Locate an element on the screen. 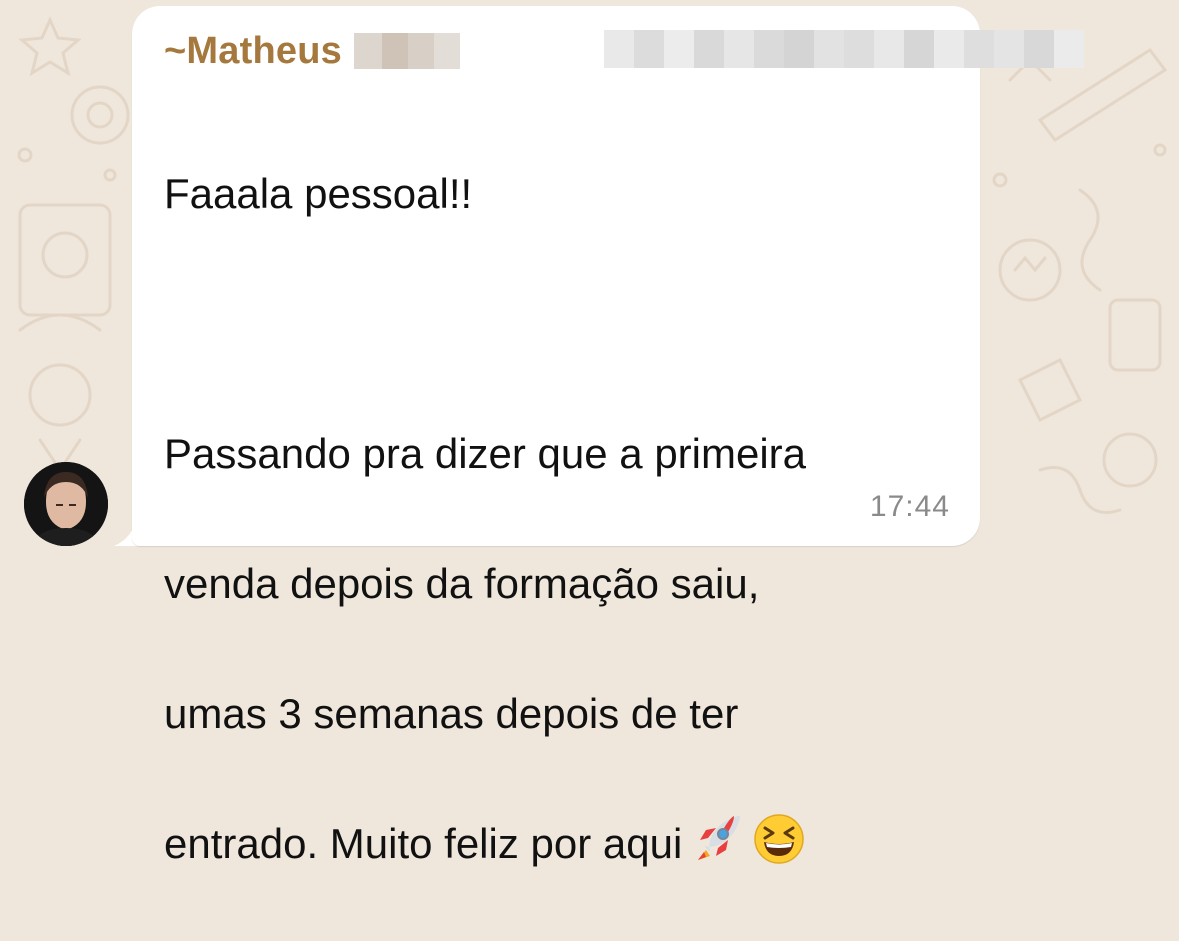 Image resolution: width=1179 pixels, height=941 pixels. message-line: Passando pra dizer que a primeira is located at coordinates (485, 453).